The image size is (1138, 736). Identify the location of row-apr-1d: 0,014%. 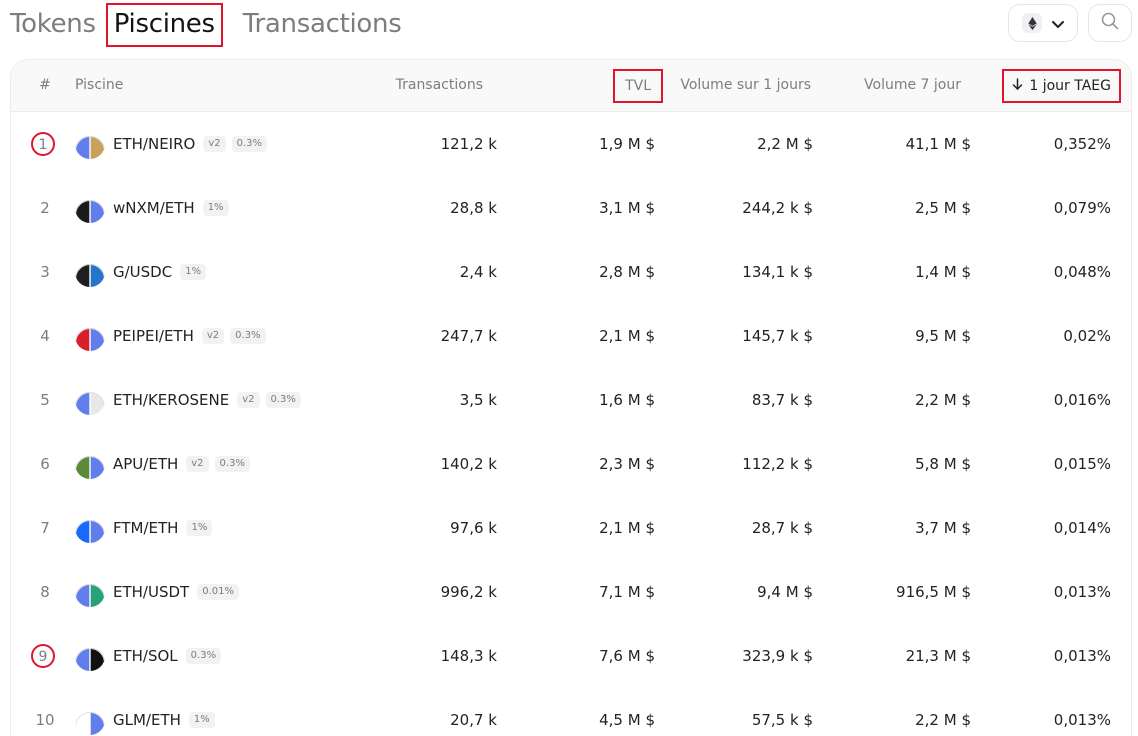
(1082, 528).